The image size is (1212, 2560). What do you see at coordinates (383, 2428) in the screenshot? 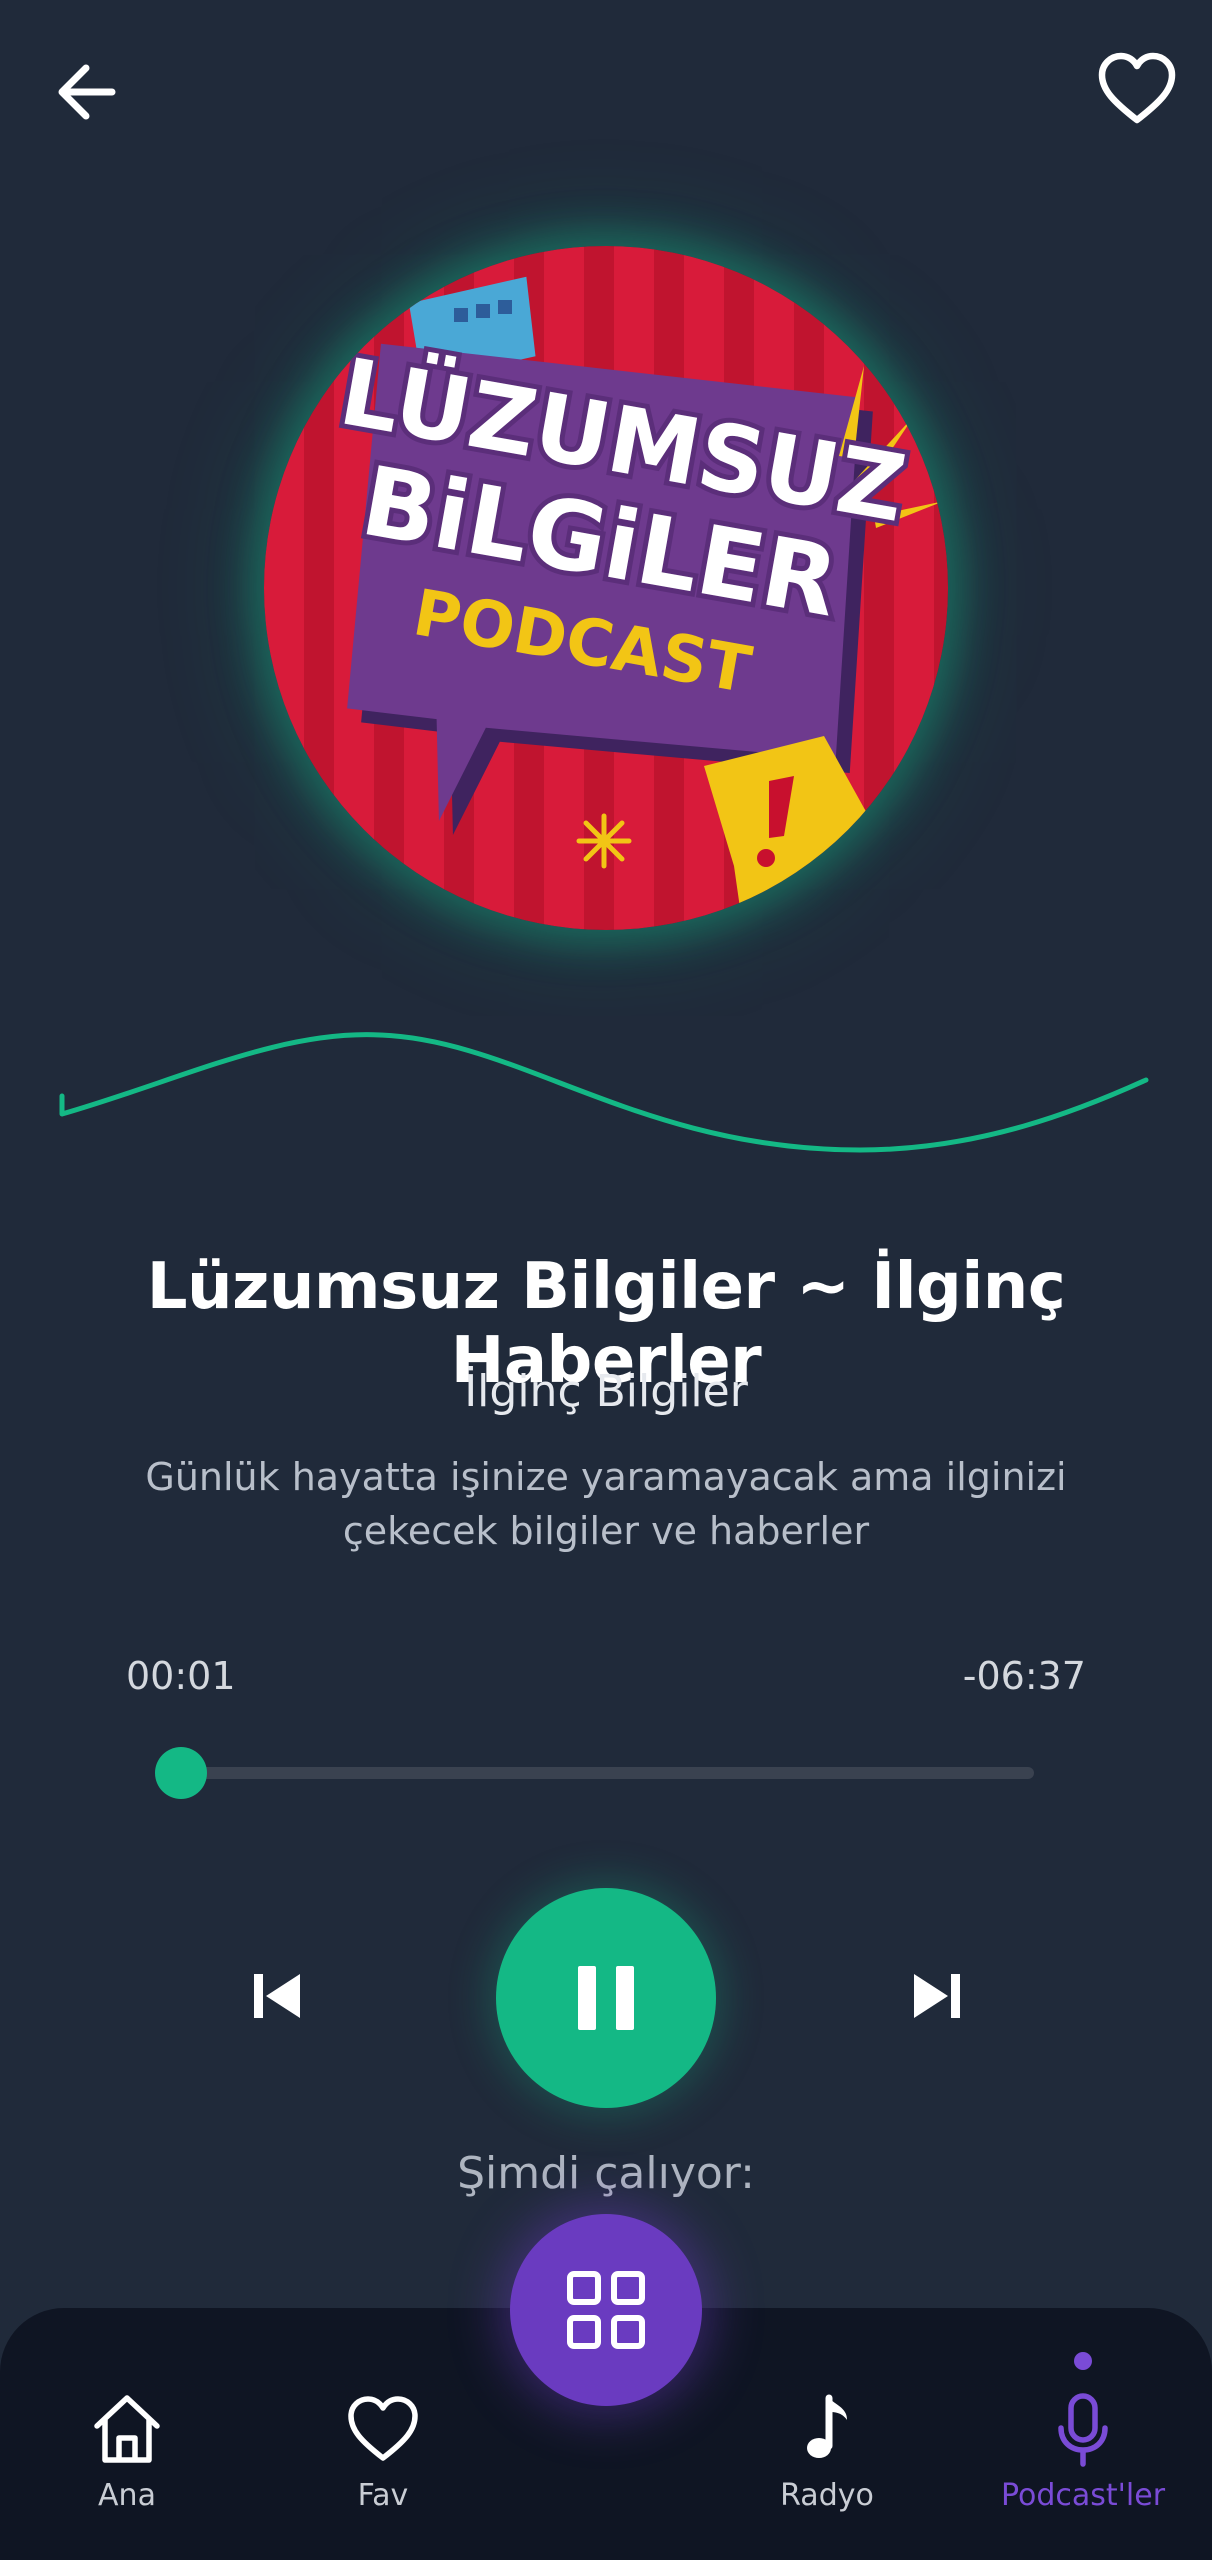
I see `heart-icon` at bounding box center [383, 2428].